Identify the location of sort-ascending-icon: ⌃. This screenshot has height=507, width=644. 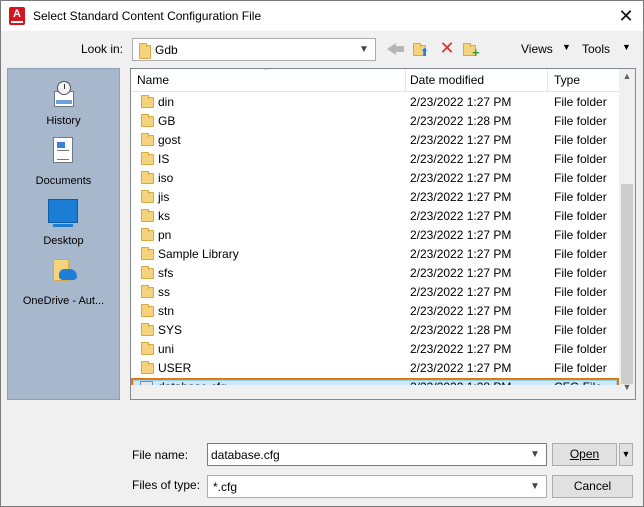
(266, 72).